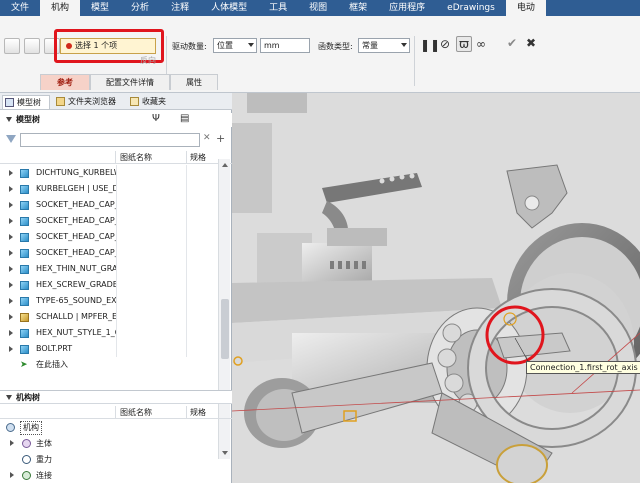 This screenshot has height=483, width=640. What do you see at coordinates (220, 138) in the screenshot?
I see `add-icon: +` at bounding box center [220, 138].